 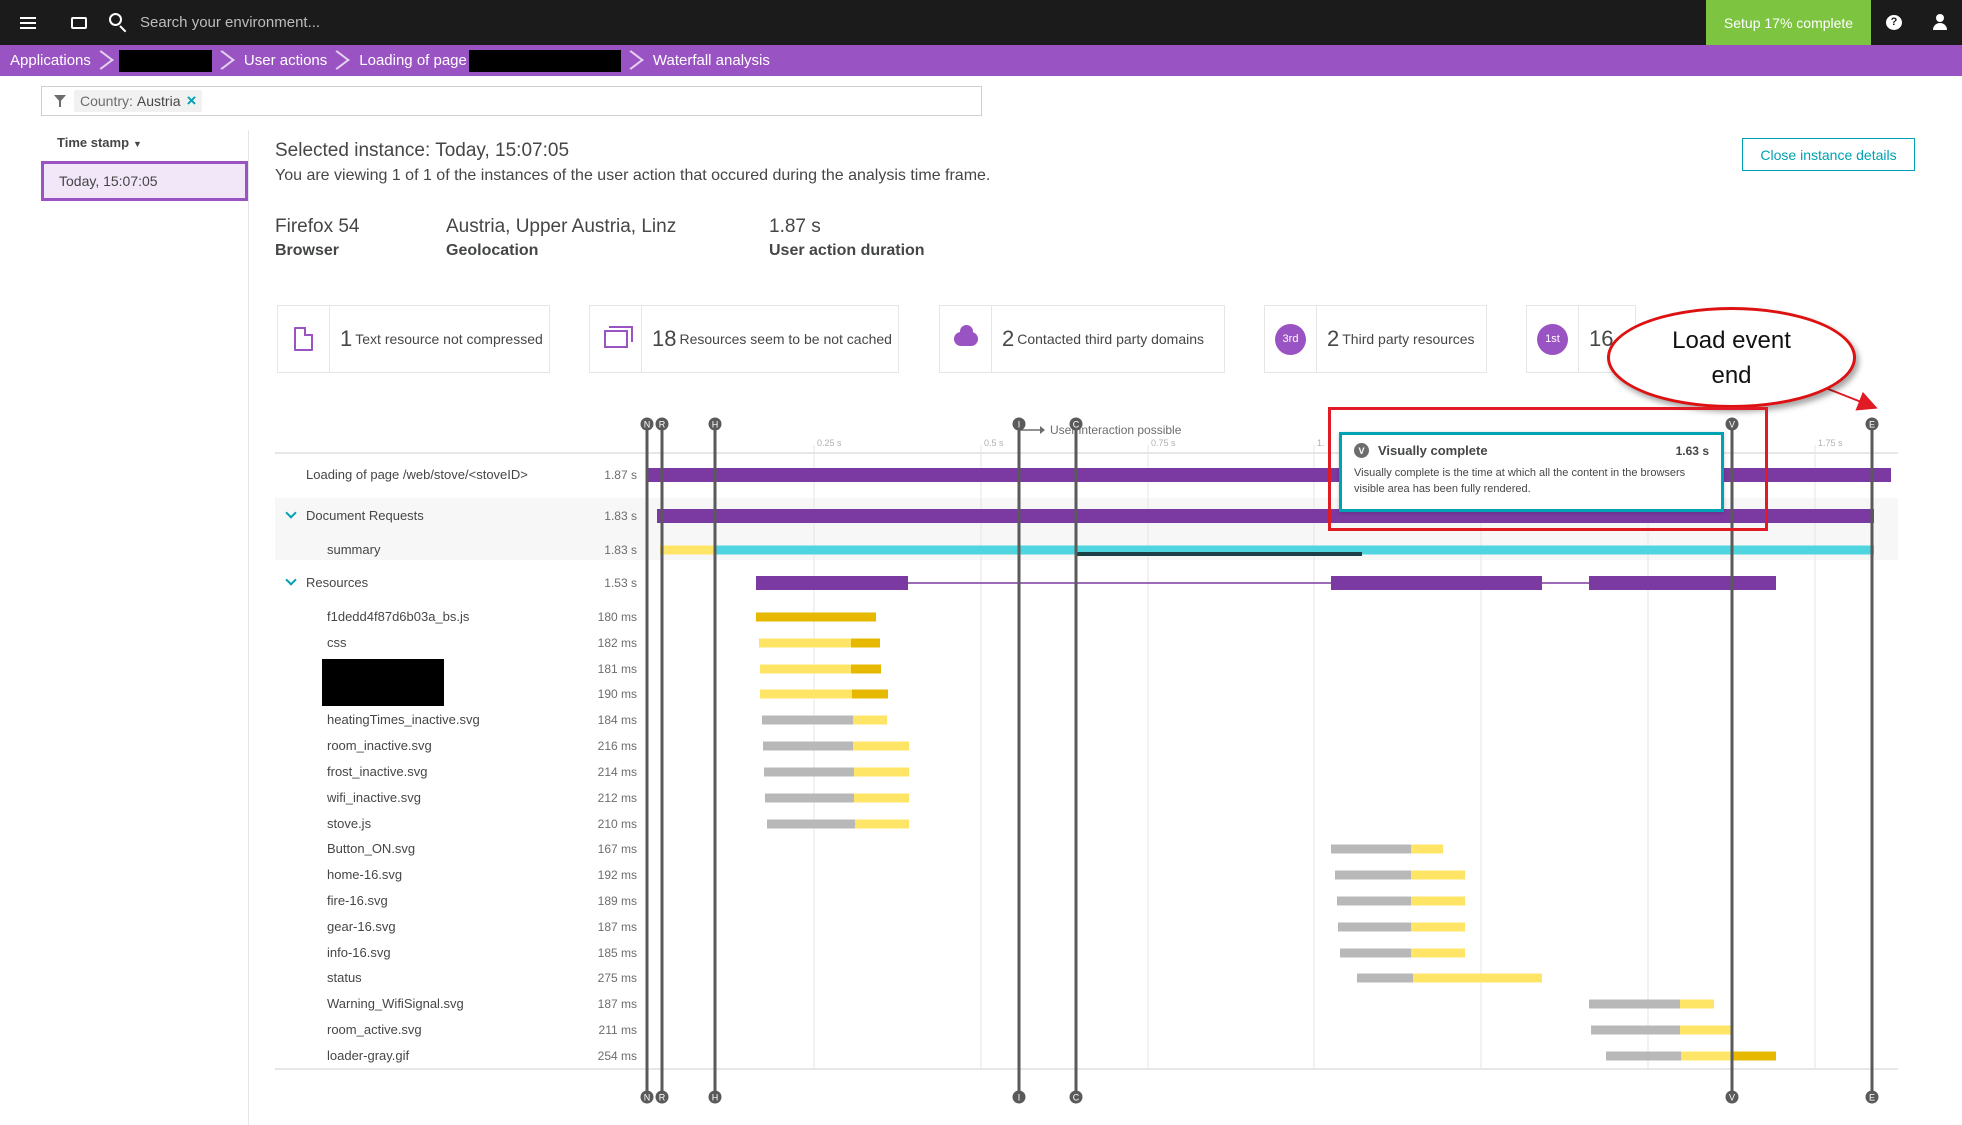 I want to click on card-third-party-resources: 3rd 2 Third party resources, so click(x=1375, y=339).